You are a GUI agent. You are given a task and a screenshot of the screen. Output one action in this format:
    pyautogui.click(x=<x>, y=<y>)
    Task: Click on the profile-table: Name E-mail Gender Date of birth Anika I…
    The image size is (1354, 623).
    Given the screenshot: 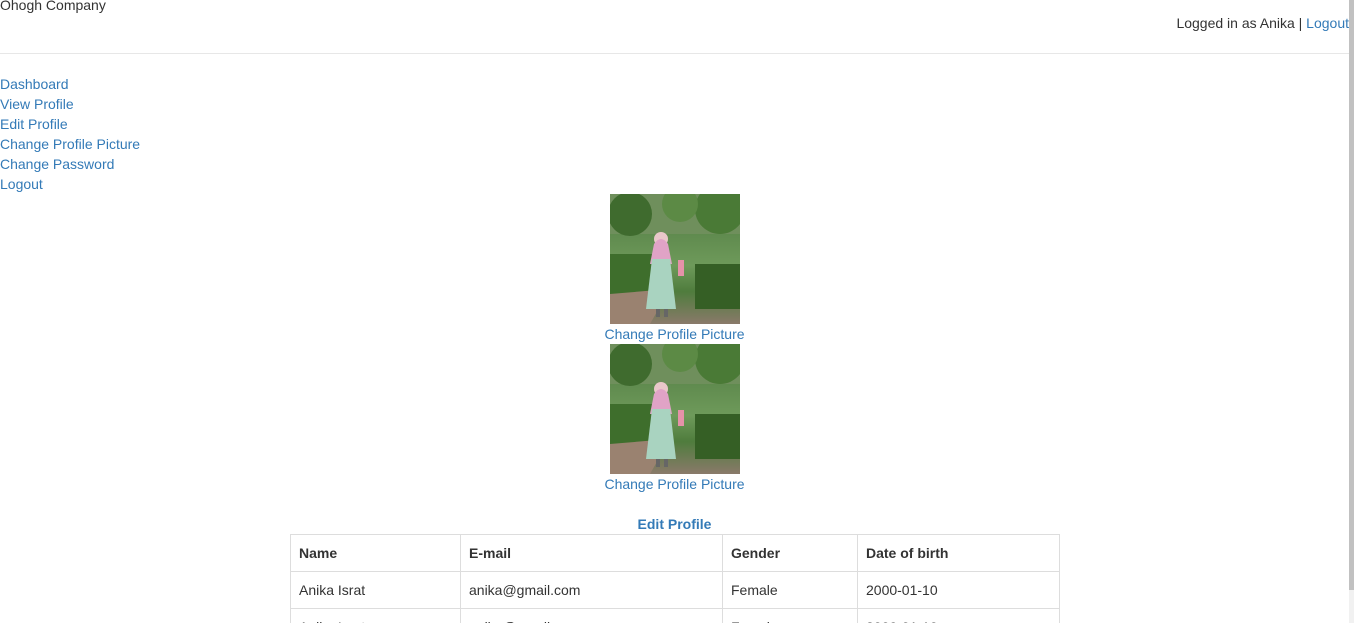 What is the action you would take?
    pyautogui.click(x=675, y=578)
    